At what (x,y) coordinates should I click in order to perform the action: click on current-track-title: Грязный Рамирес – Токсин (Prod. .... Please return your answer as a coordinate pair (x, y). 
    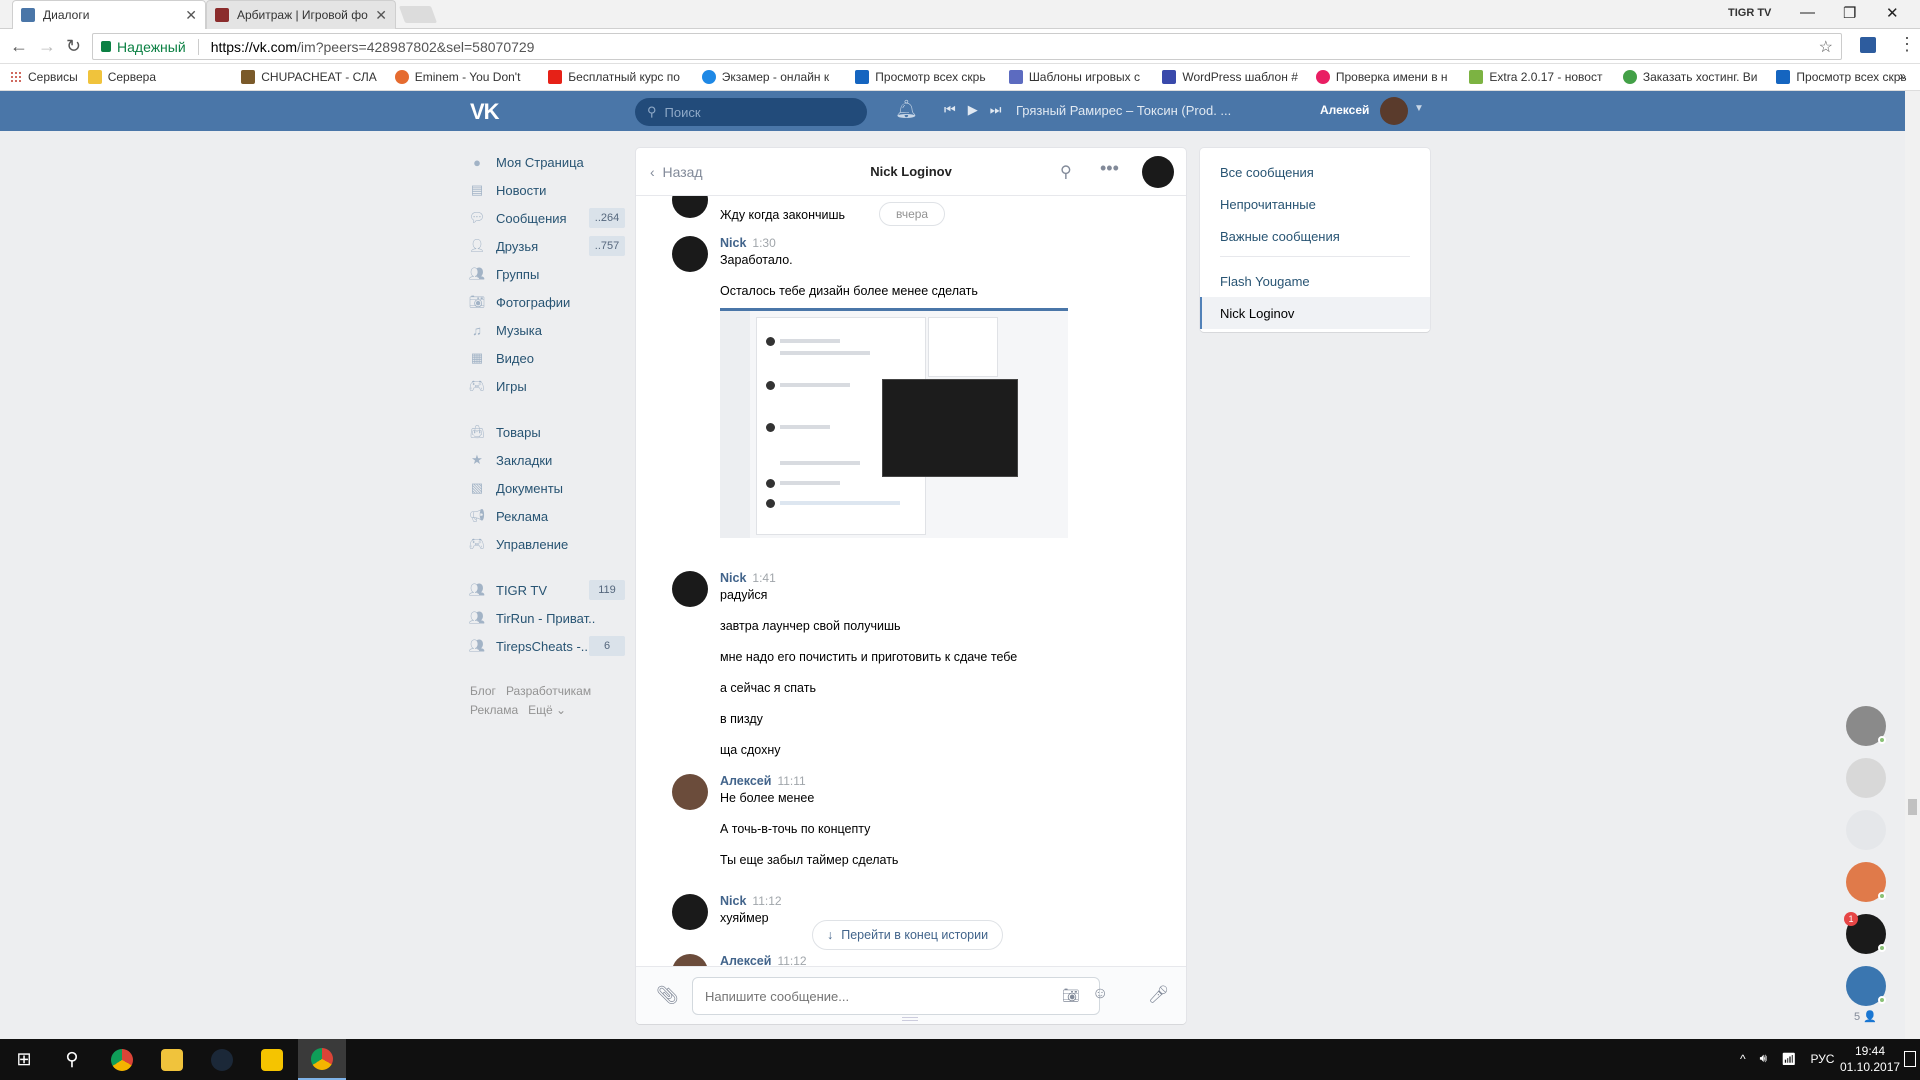
    Looking at the image, I should click on (1126, 110).